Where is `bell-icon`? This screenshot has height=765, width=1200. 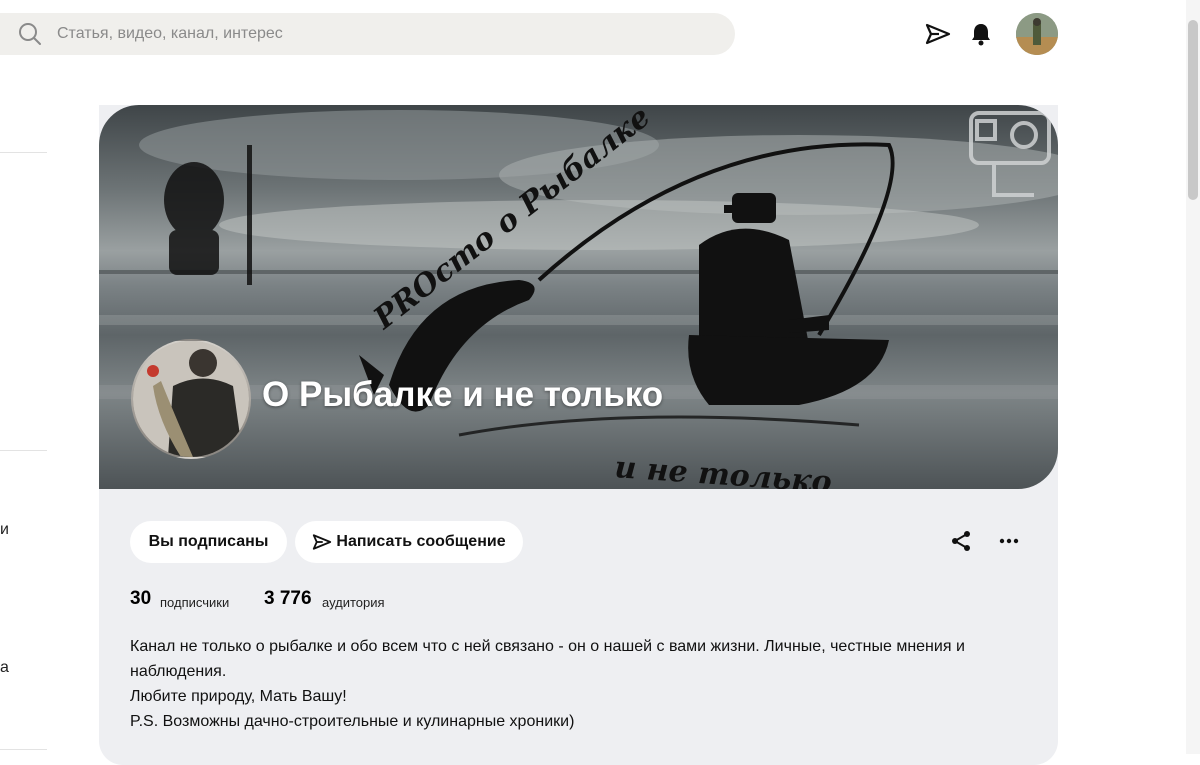
bell-icon is located at coordinates (981, 34).